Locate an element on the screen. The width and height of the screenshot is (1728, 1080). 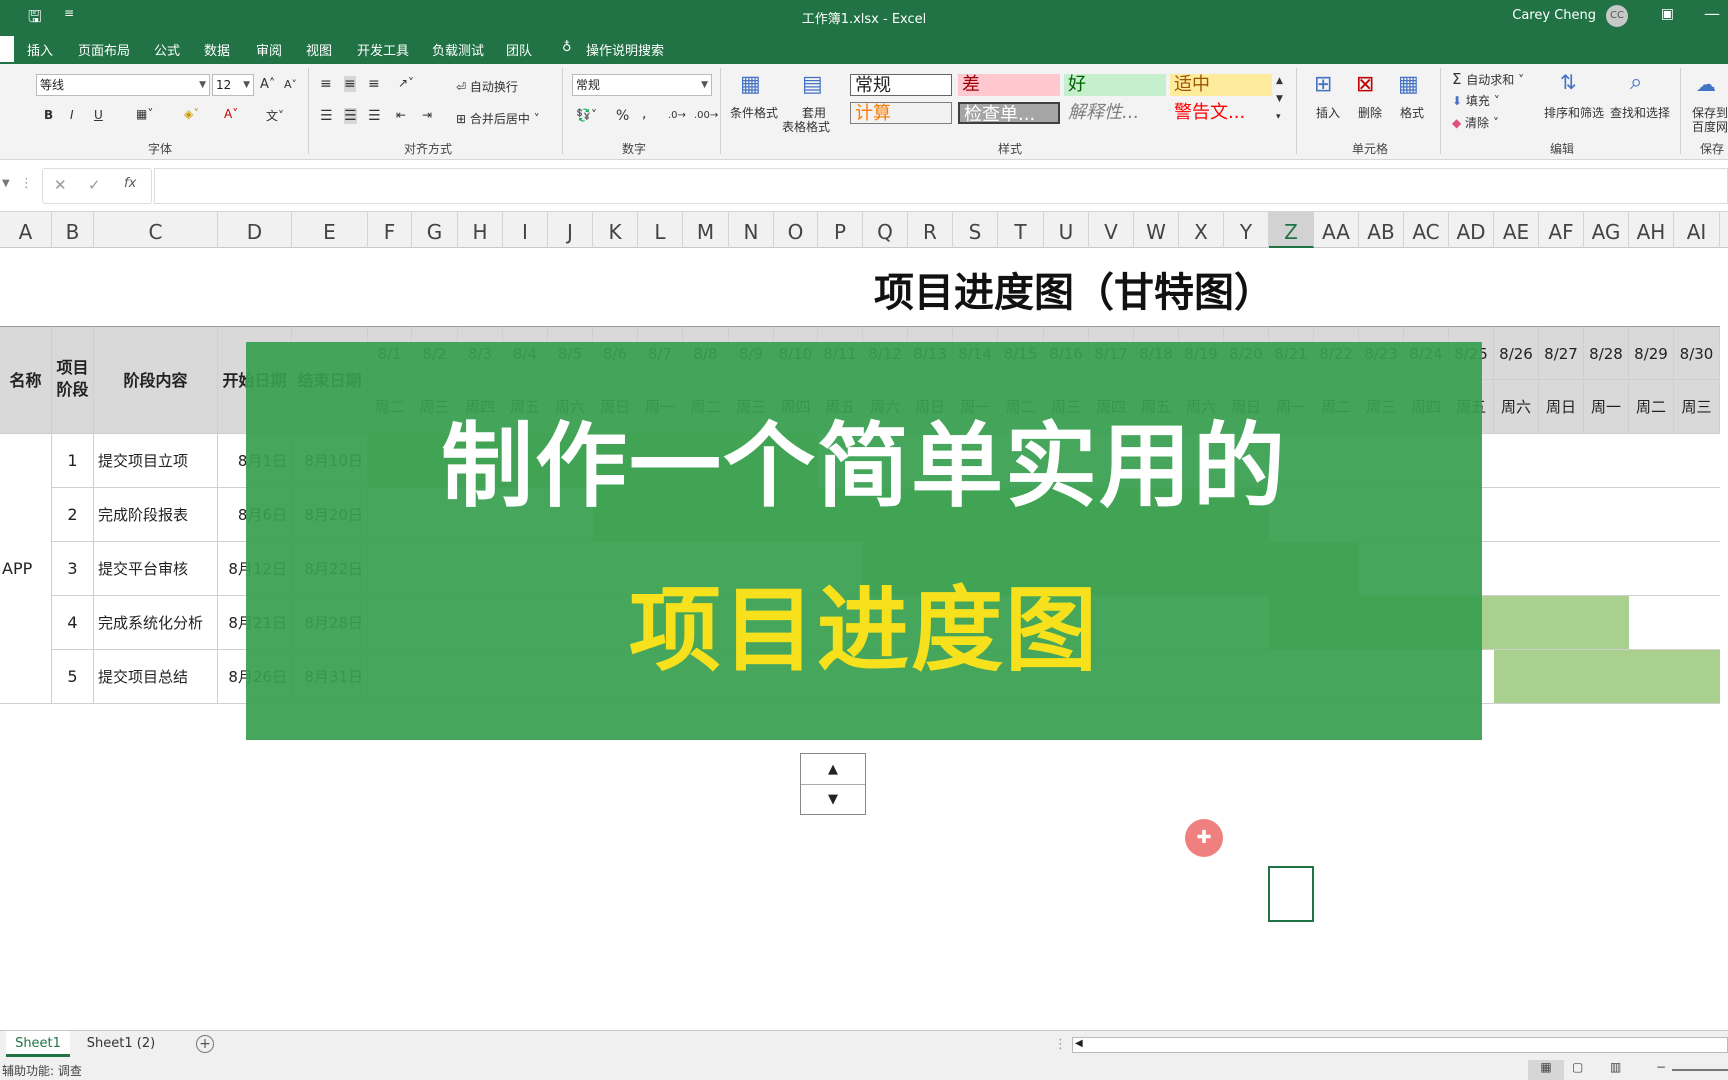
horizontal-scrollbar: ◀ is located at coordinates (1400, 1045).